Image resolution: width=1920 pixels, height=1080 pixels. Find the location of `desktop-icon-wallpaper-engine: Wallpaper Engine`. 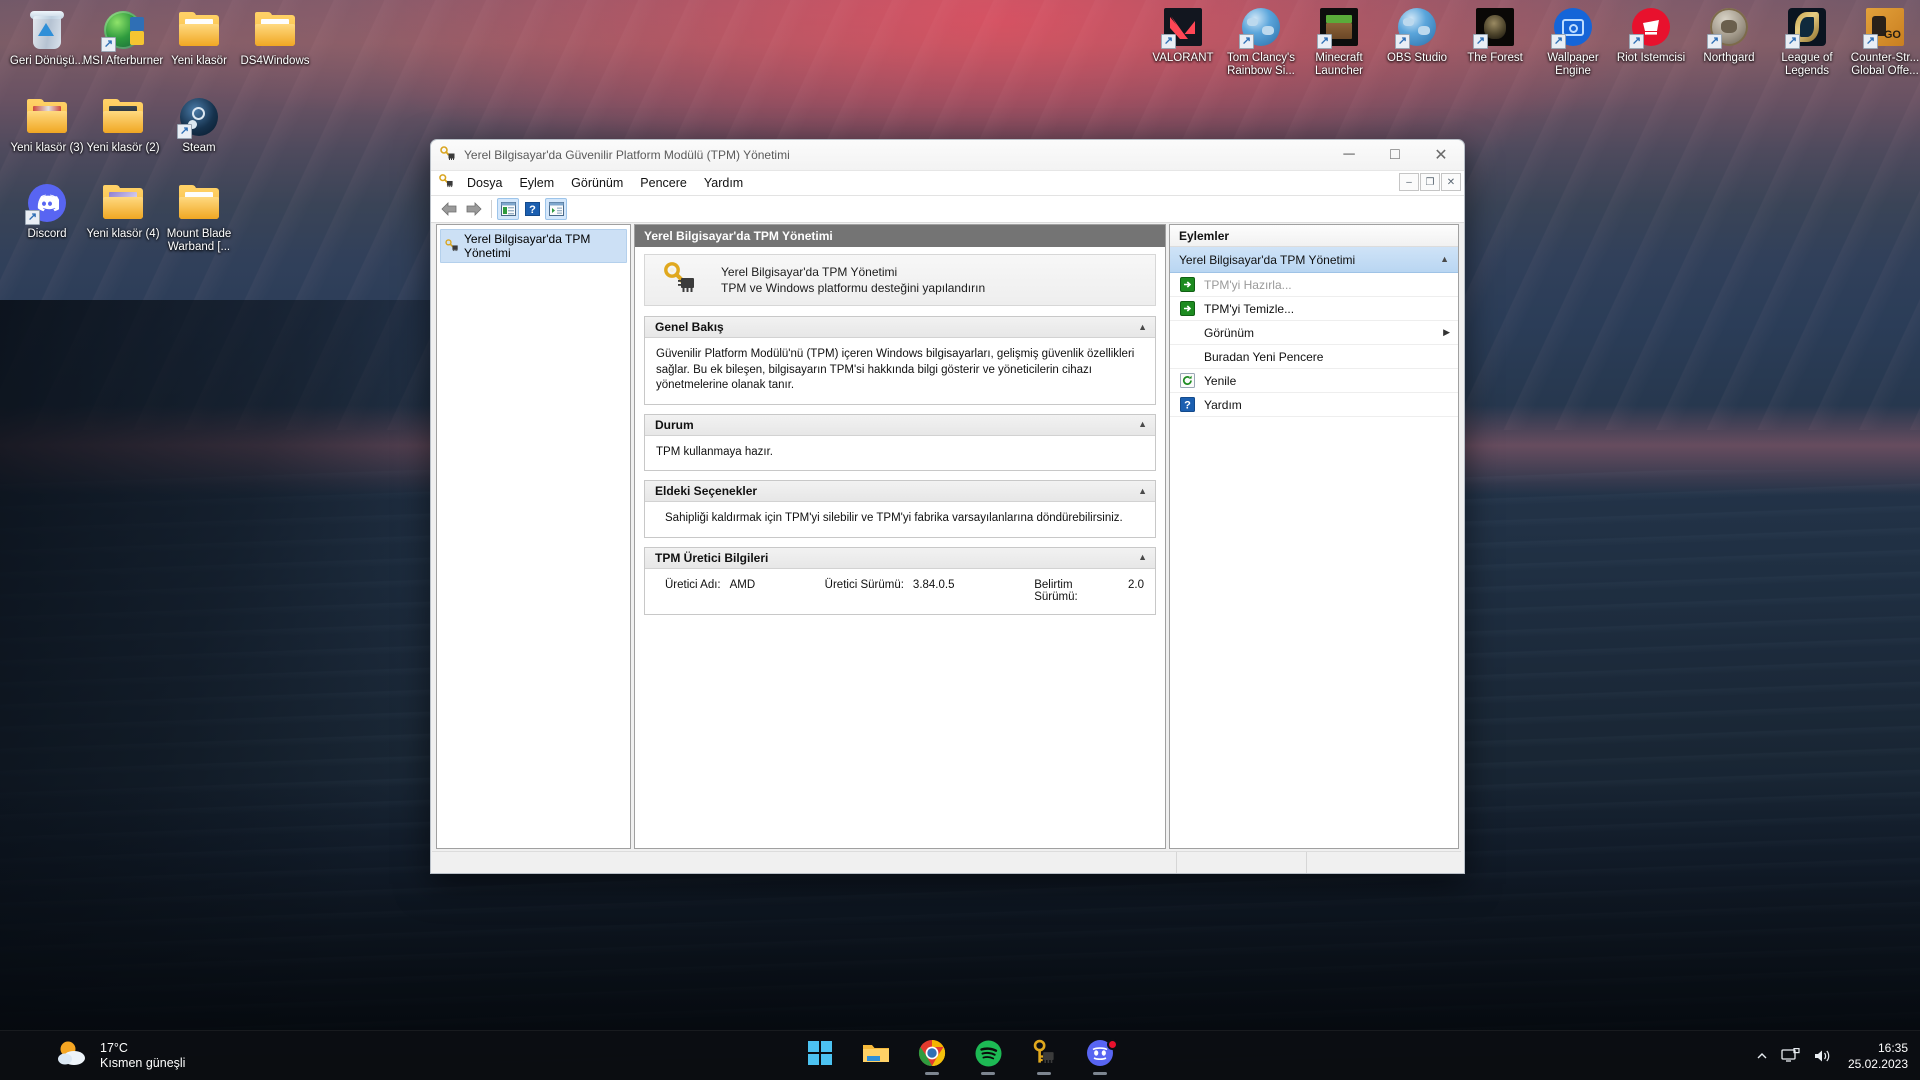

desktop-icon-wallpaper-engine: Wallpaper Engine is located at coordinates (1573, 41).